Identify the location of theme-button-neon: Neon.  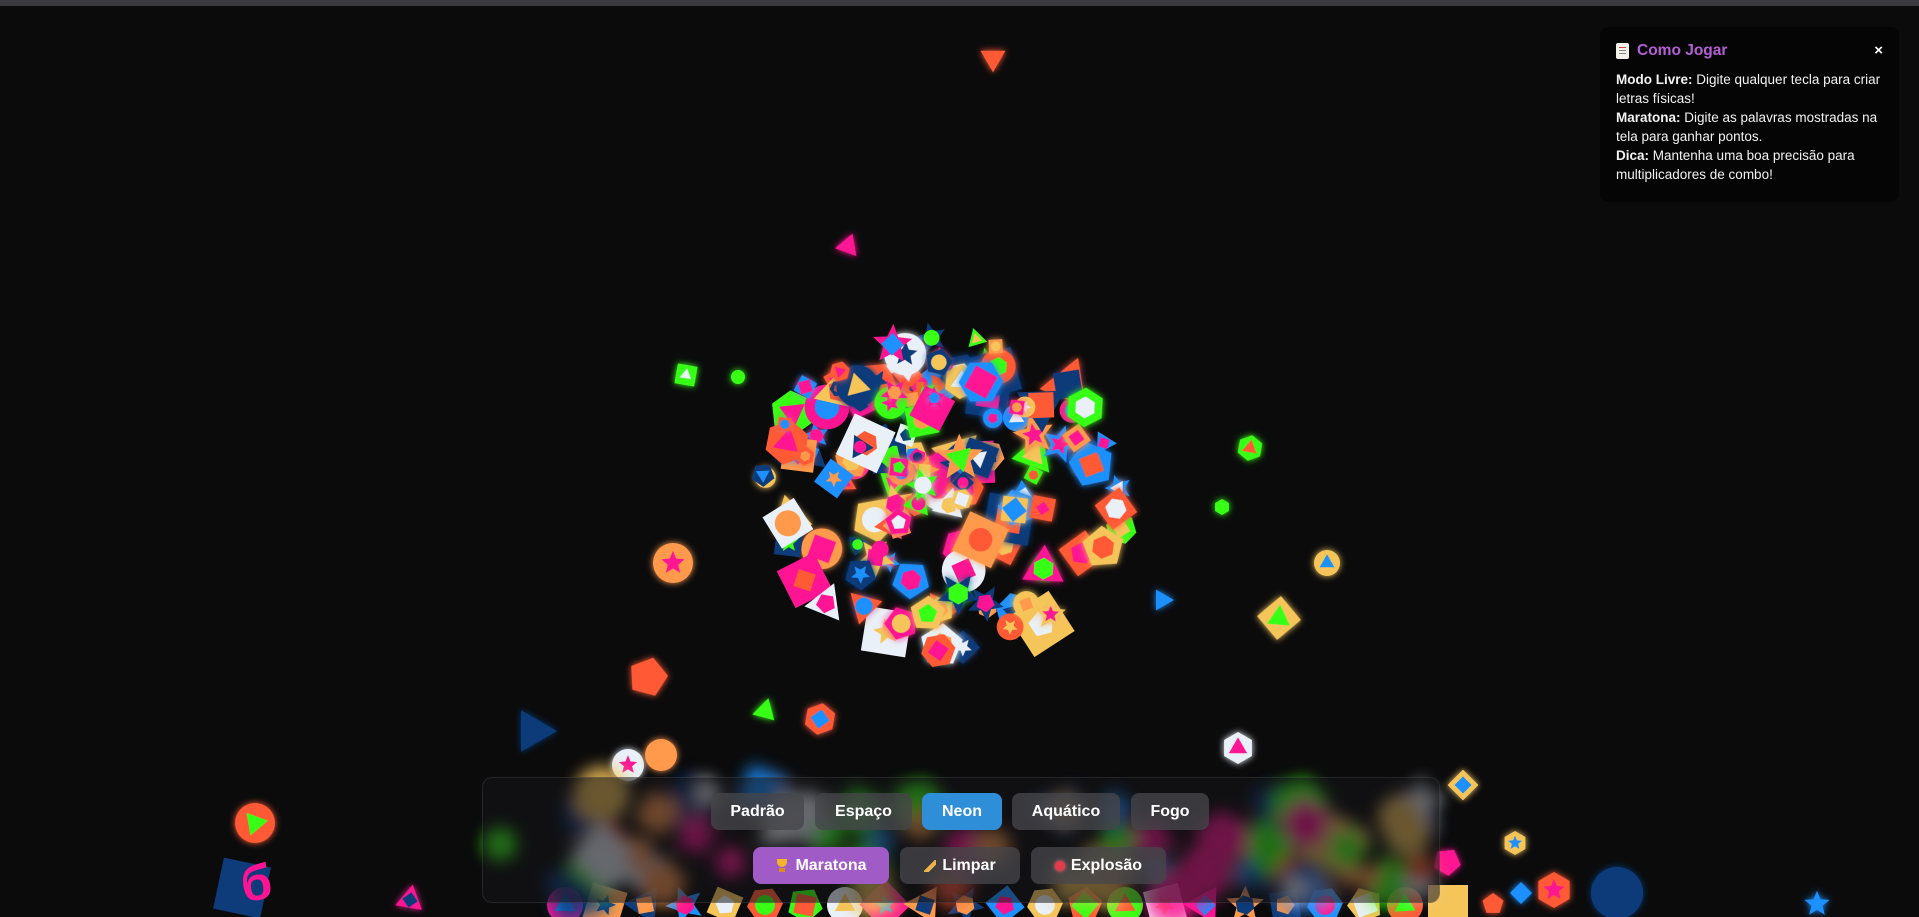
(962, 811).